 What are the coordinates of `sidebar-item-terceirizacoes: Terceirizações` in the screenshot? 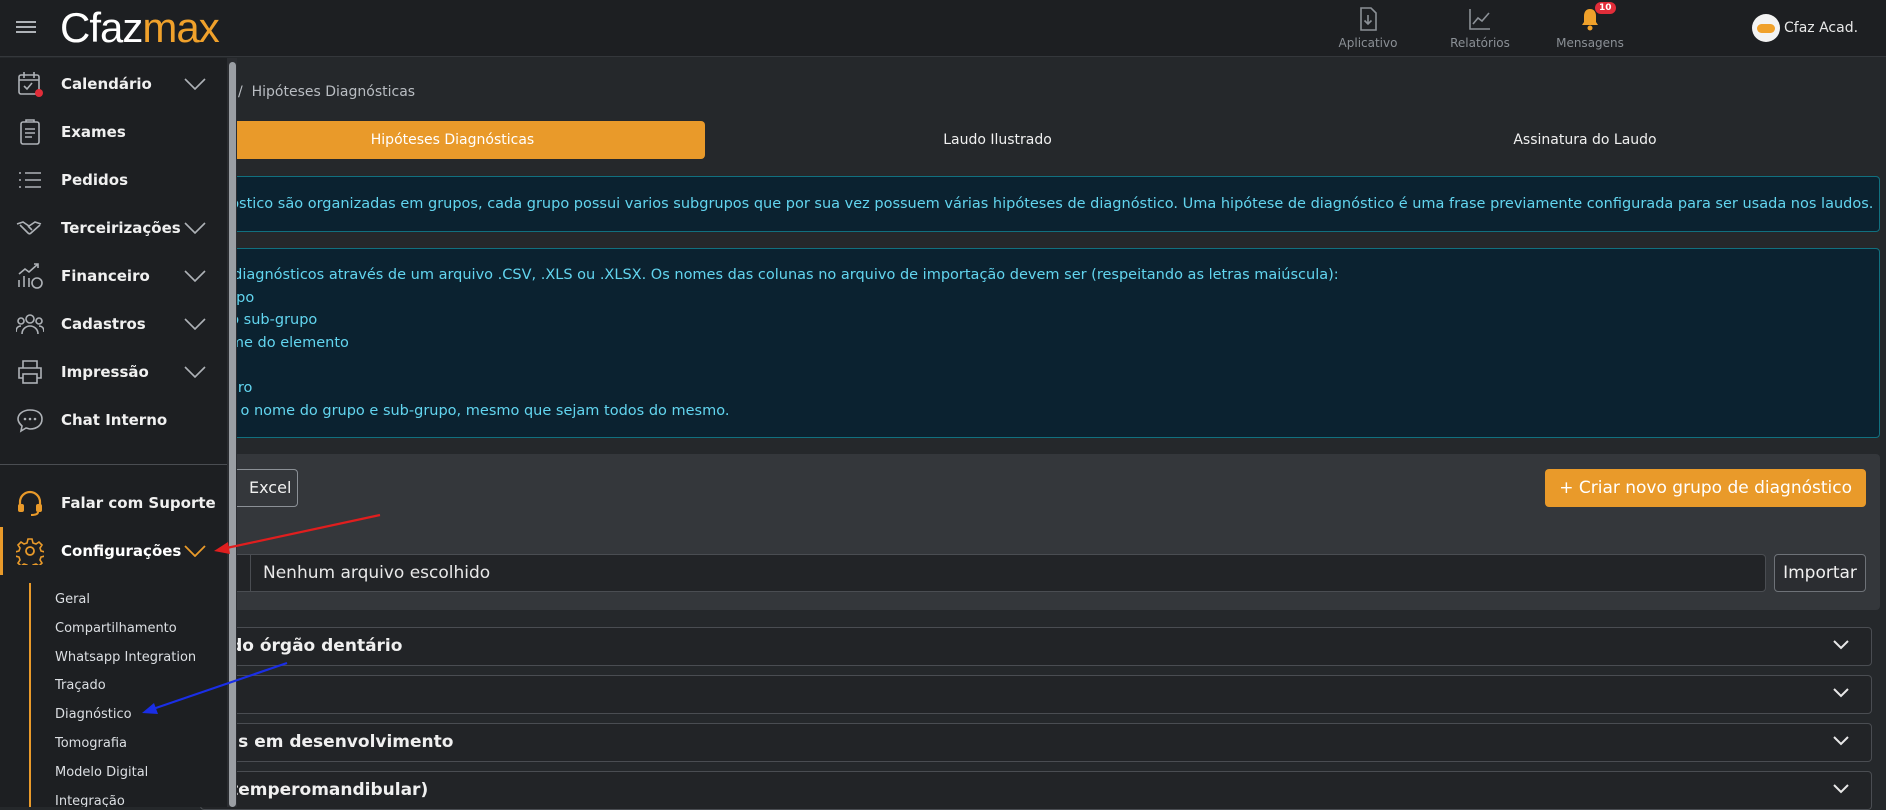 It's located at (113, 228).